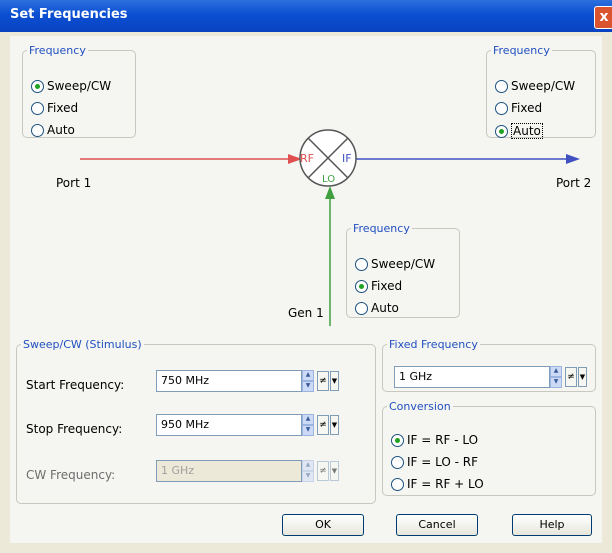 The height and width of the screenshot is (553, 612). I want to click on gen1-label: Gen 1, so click(306, 313).